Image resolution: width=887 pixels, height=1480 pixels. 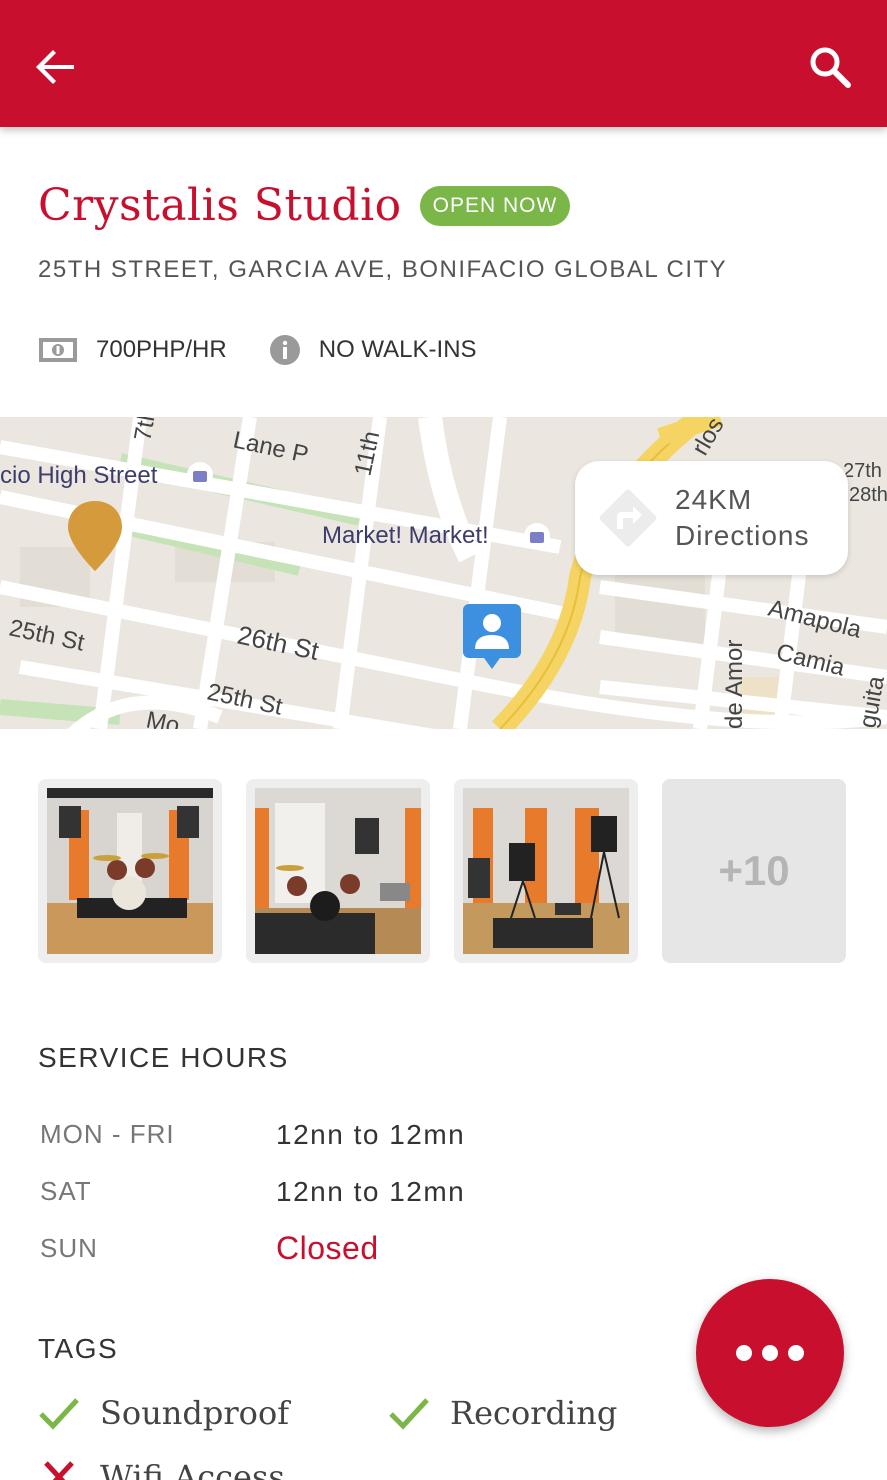 I want to click on svg-text: cio High Street, so click(x=79, y=475).